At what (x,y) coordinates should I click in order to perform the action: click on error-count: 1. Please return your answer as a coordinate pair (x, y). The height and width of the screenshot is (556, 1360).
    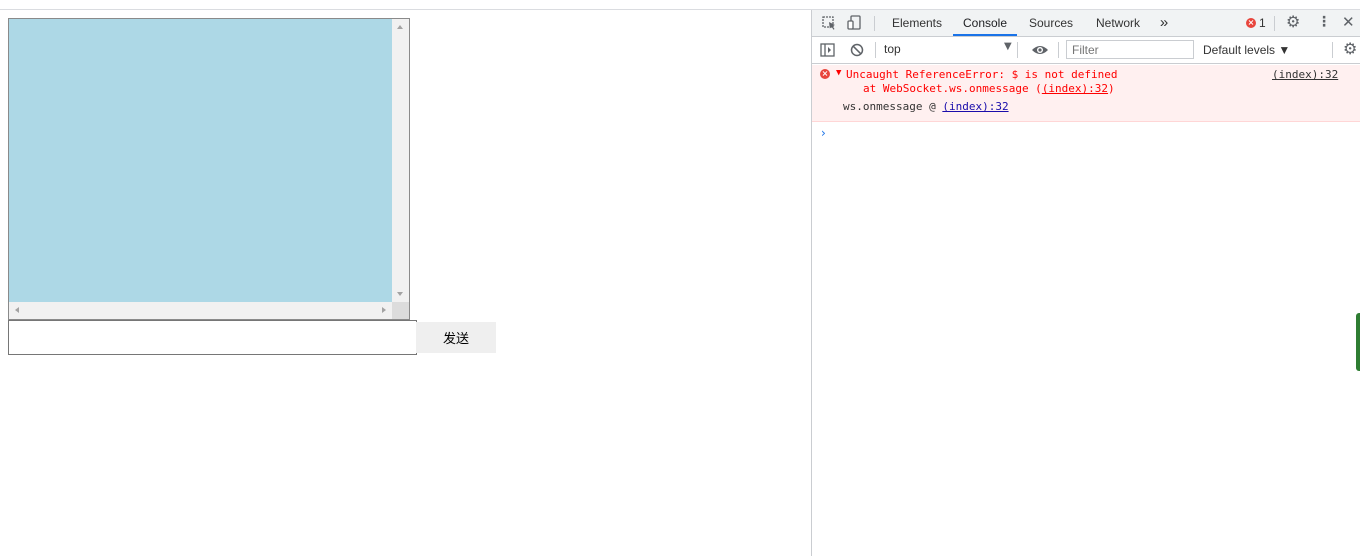
    Looking at the image, I should click on (1262, 23).